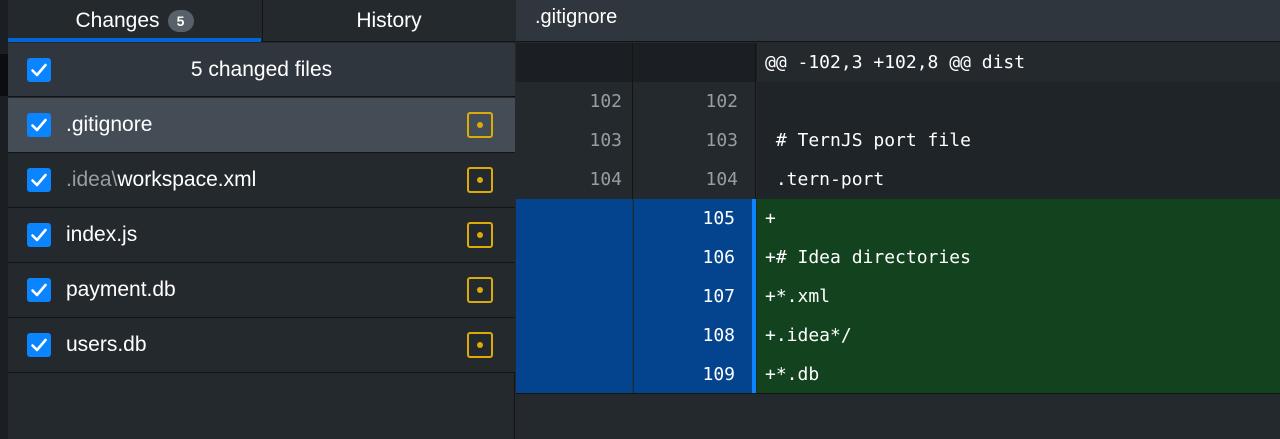 The width and height of the screenshot is (1280, 439). What do you see at coordinates (261, 290) in the screenshot?
I see `file-row: payment.db` at bounding box center [261, 290].